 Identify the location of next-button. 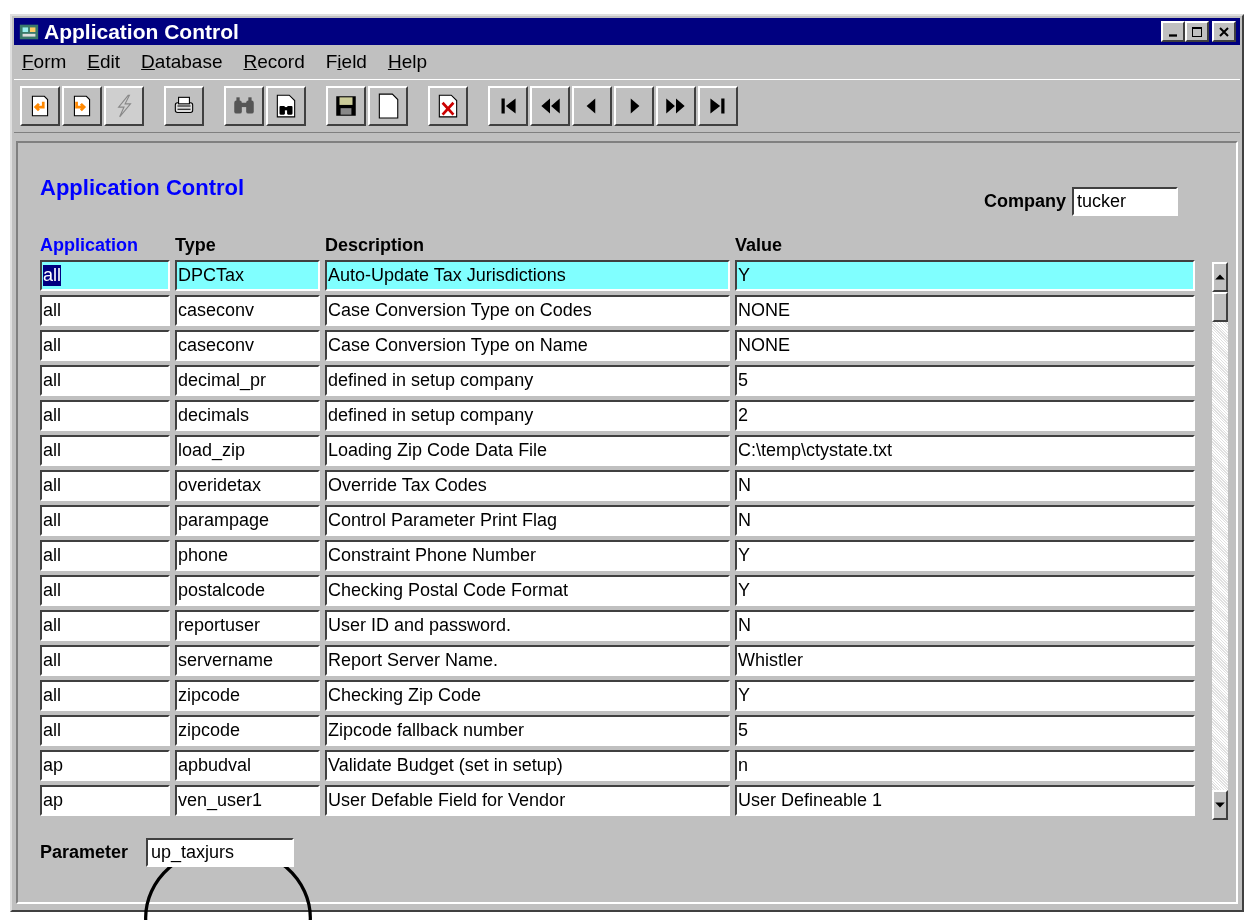
(634, 106).